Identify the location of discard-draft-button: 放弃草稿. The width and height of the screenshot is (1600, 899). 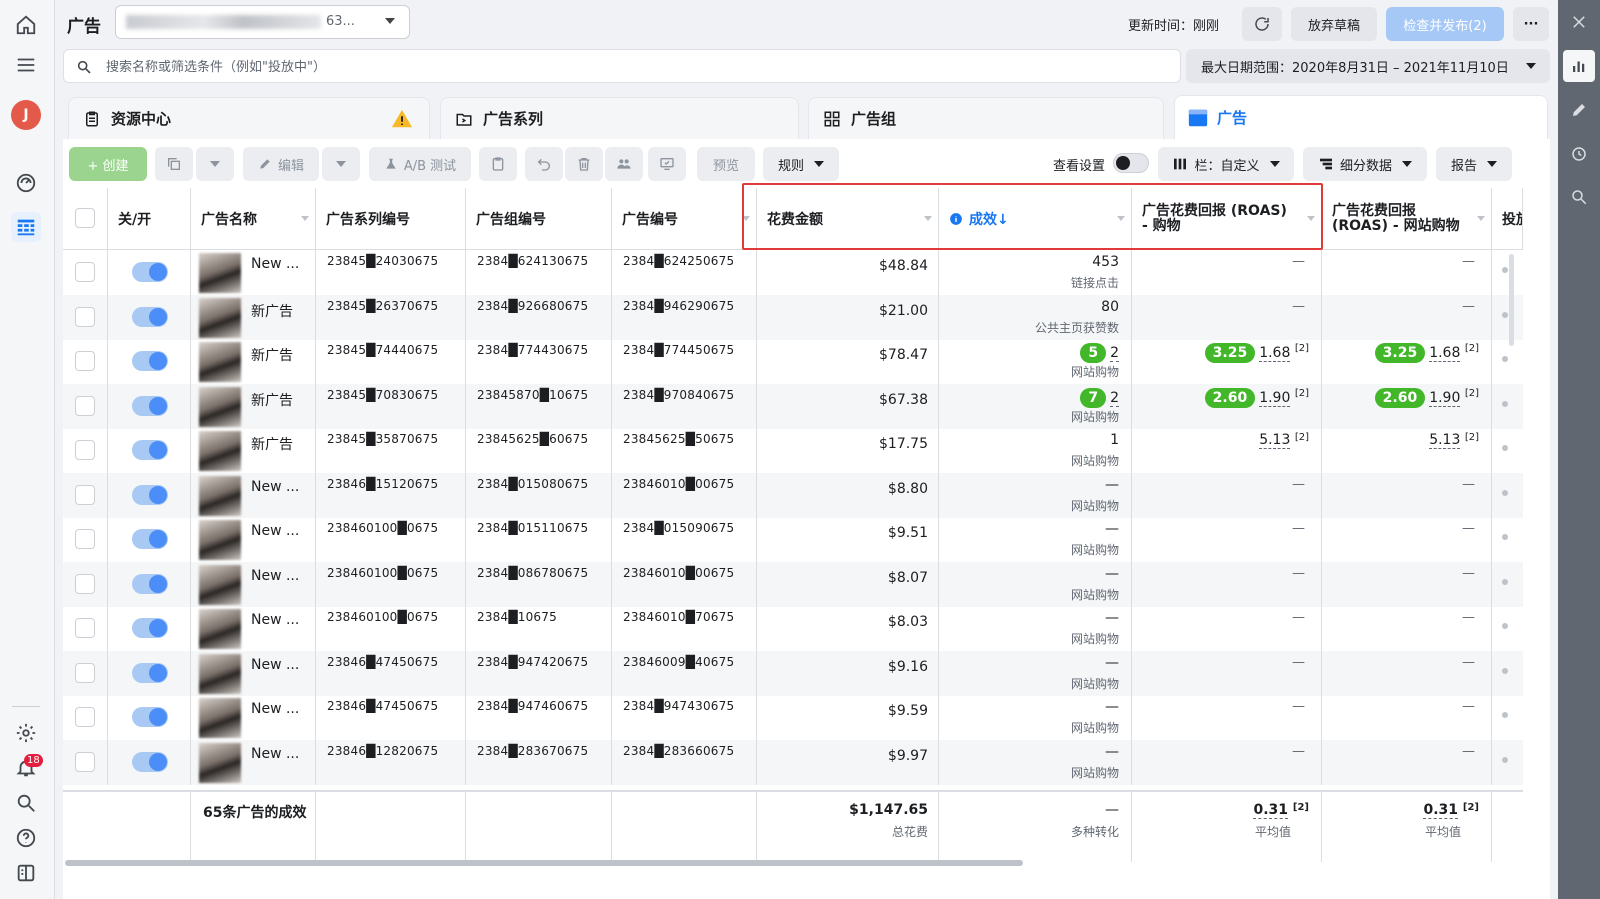
(1334, 24).